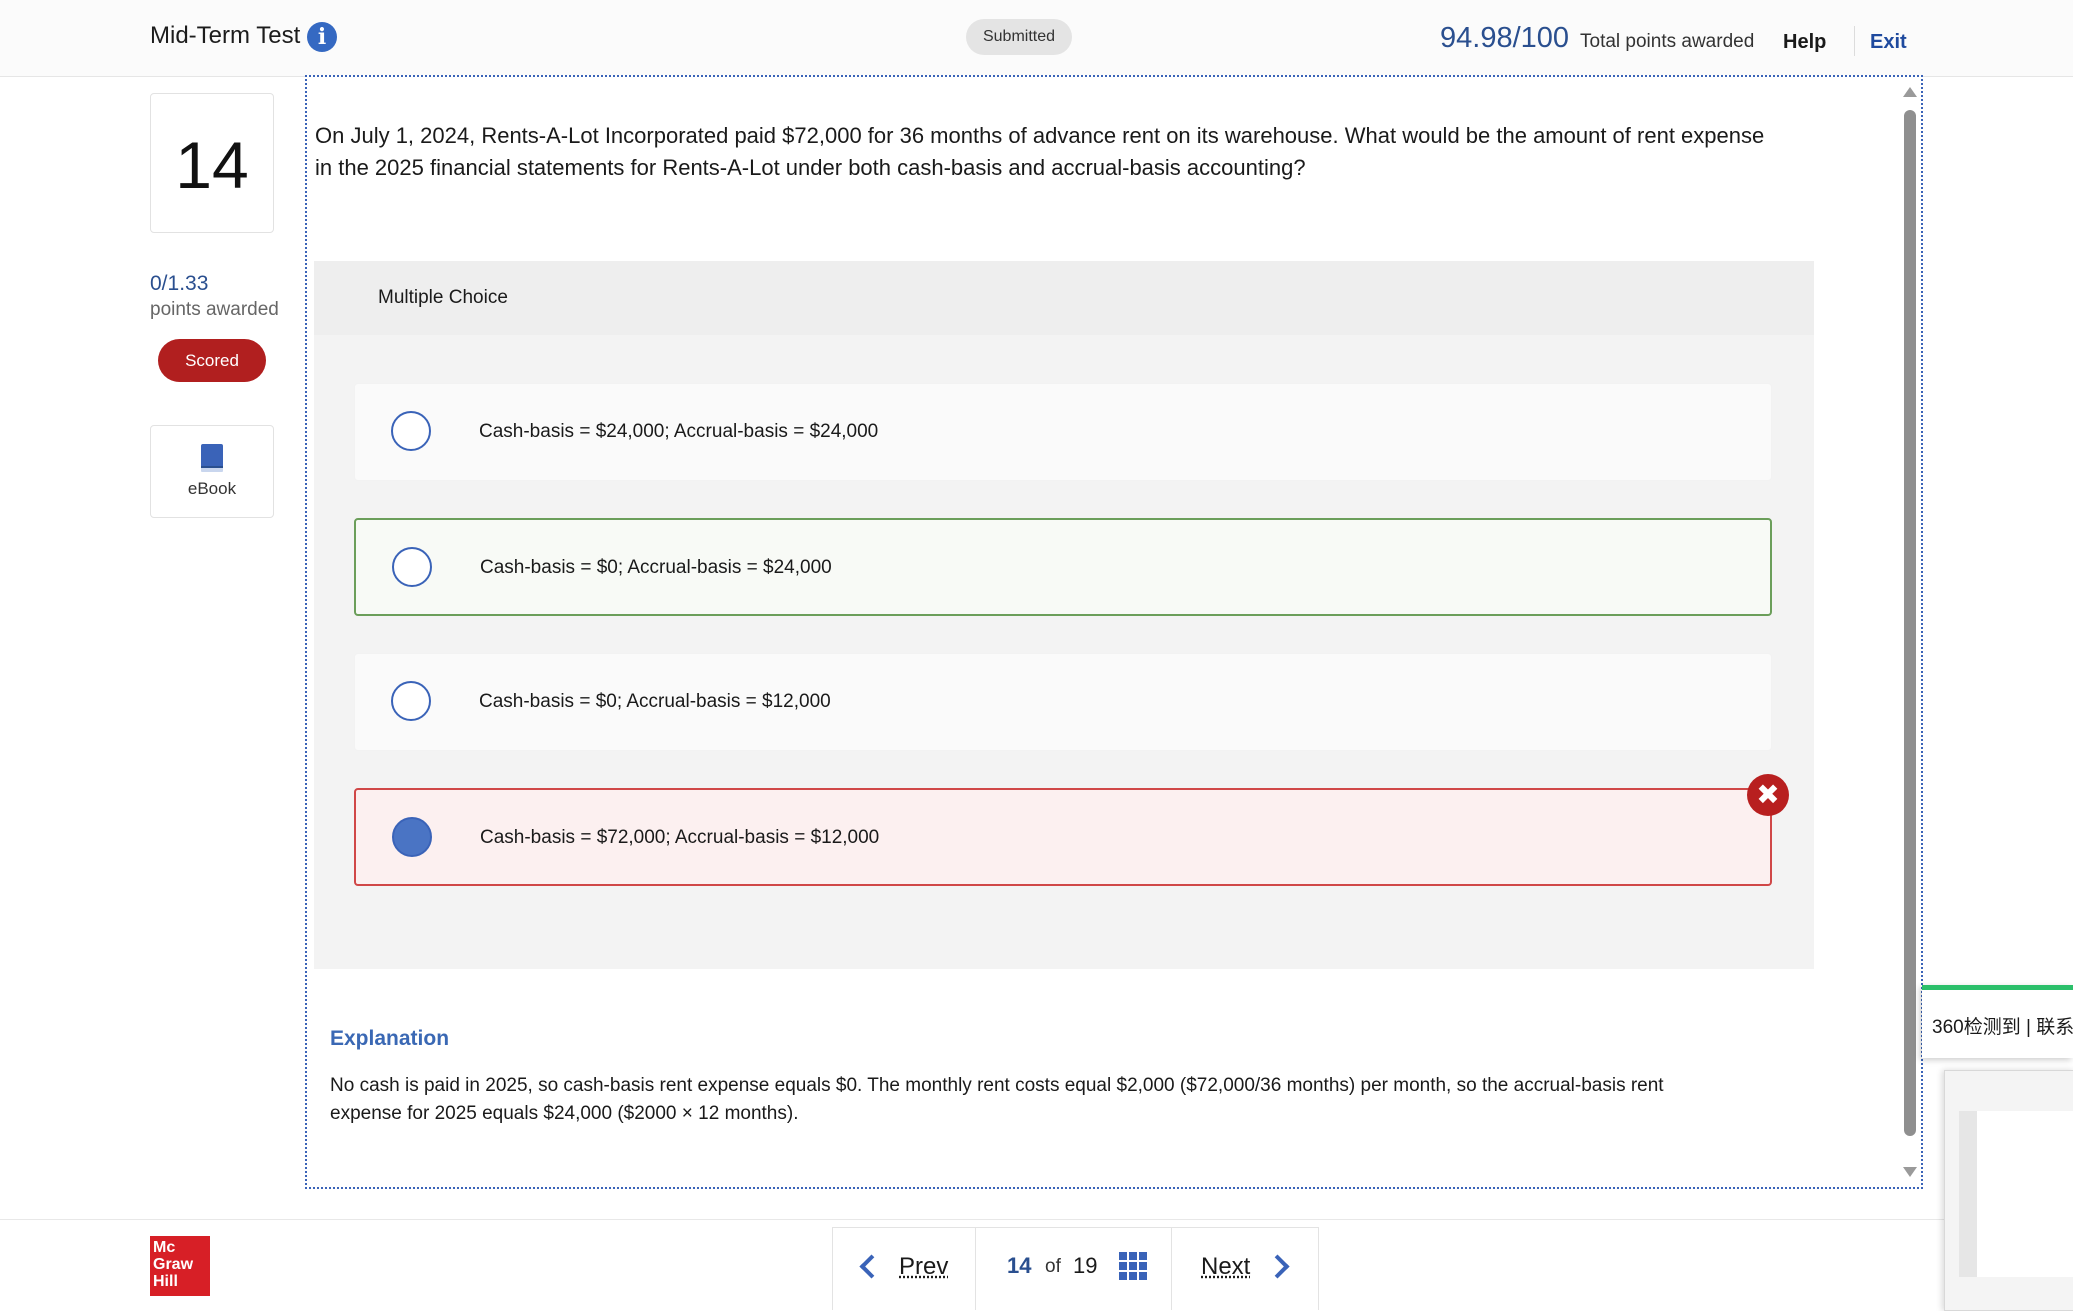  Describe the element at coordinates (225, 35) in the screenshot. I see `test-title: Mid-Term Test` at that location.